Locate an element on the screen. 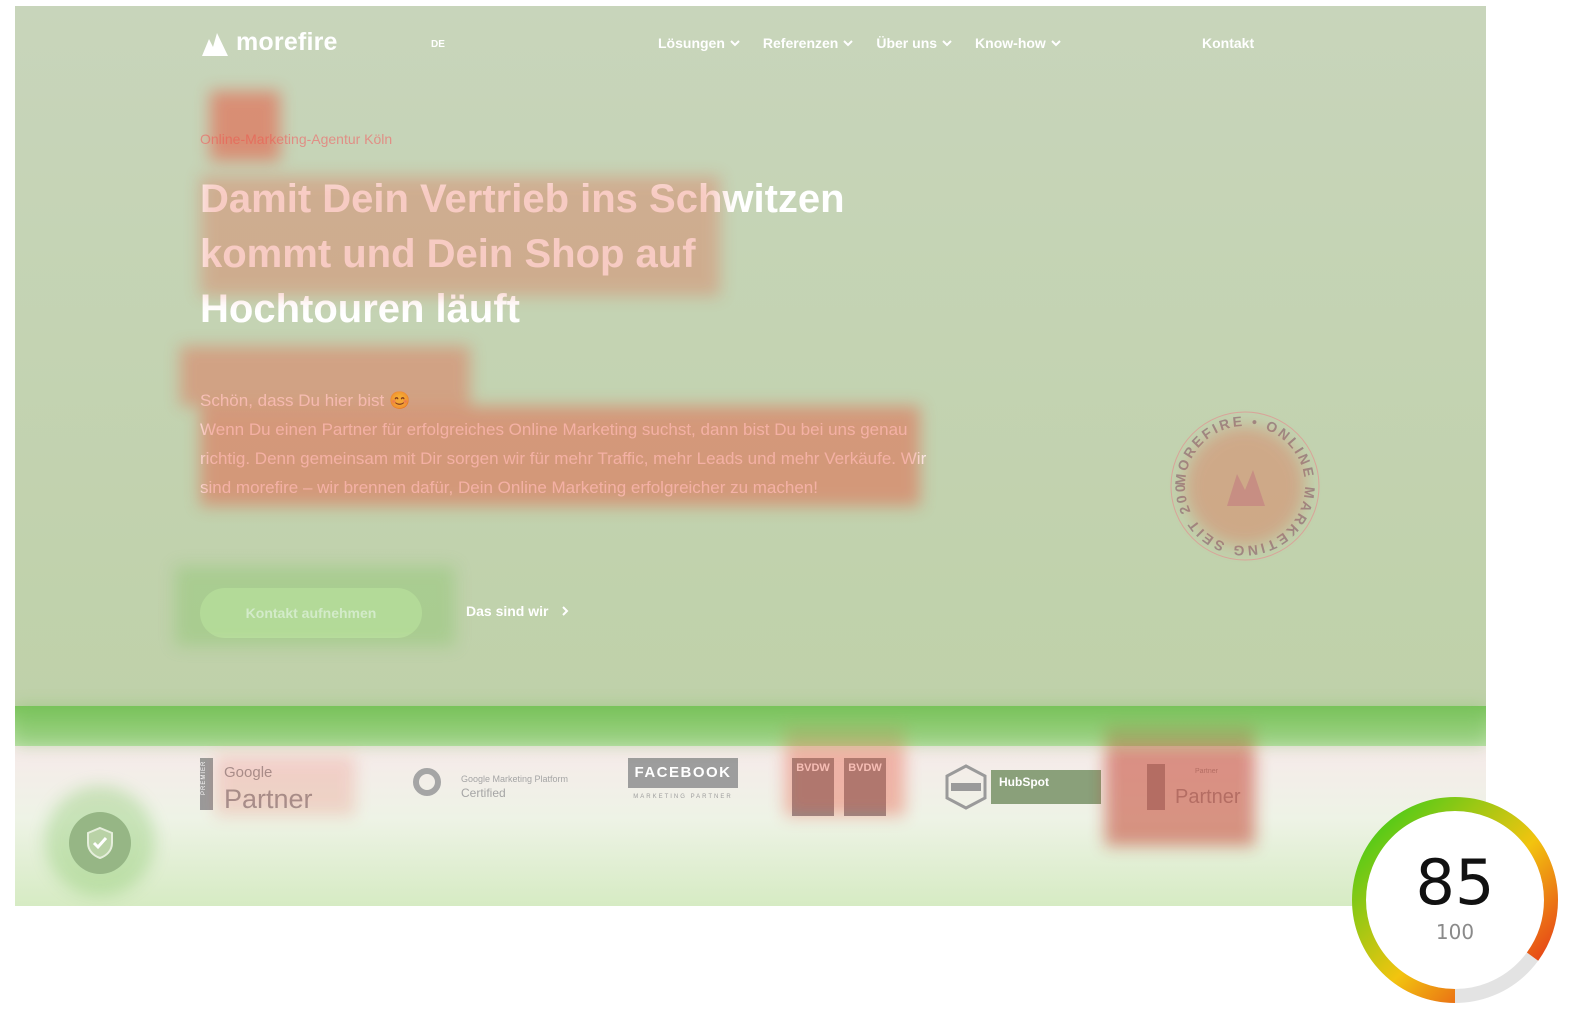 The width and height of the screenshot is (1595, 1014). gmp-ring-icon is located at coordinates (427, 782).